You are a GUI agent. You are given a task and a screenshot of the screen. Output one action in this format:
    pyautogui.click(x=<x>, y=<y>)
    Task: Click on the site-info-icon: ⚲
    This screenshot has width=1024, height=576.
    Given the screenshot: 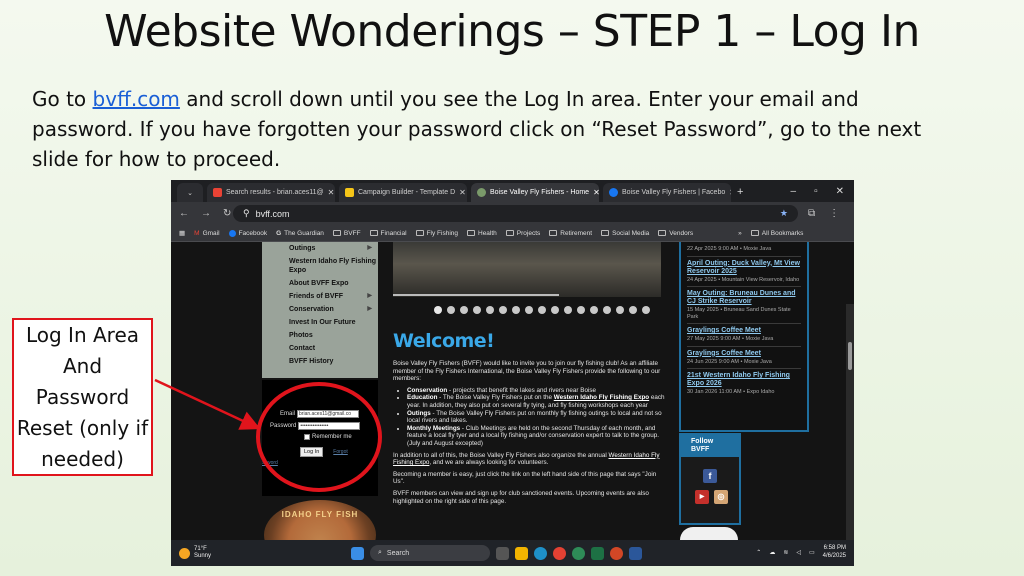 What is the action you would take?
    pyautogui.click(x=246, y=213)
    